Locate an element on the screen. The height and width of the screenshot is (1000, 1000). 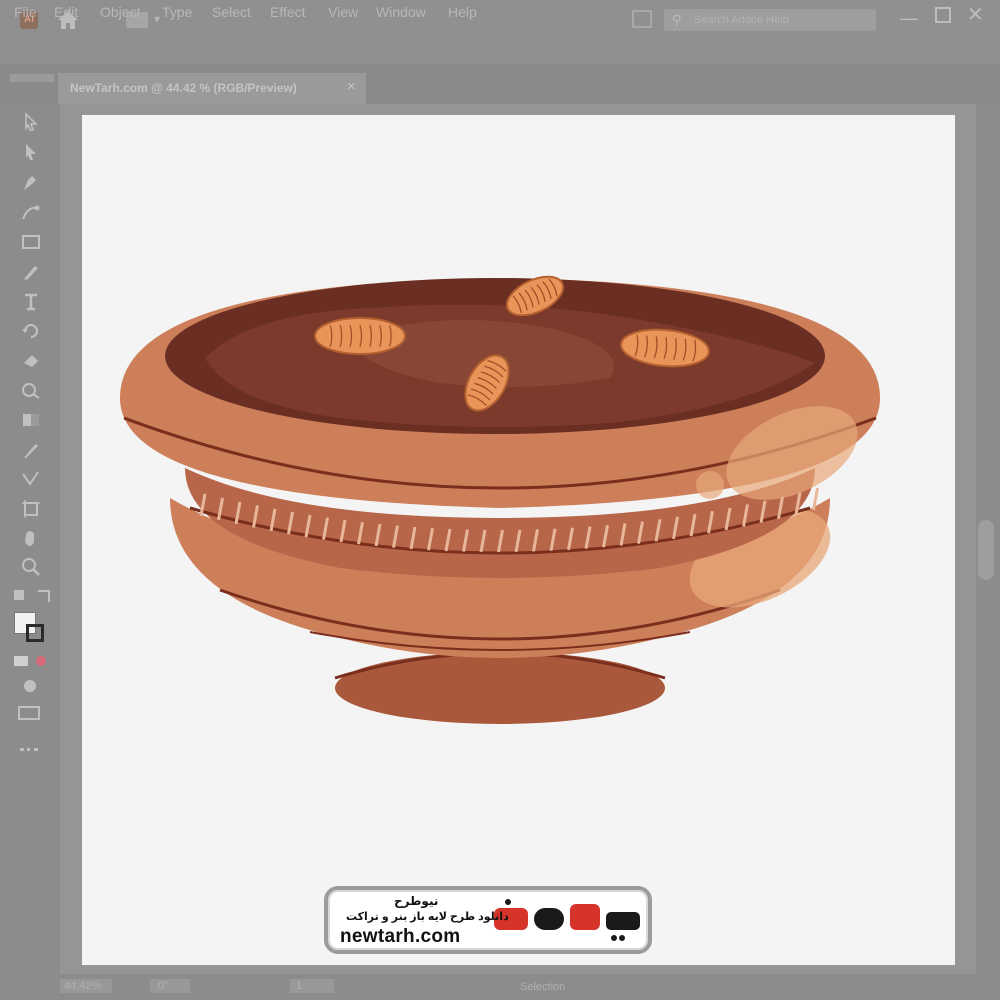
close-icon: × is located at coordinates (351, 86).